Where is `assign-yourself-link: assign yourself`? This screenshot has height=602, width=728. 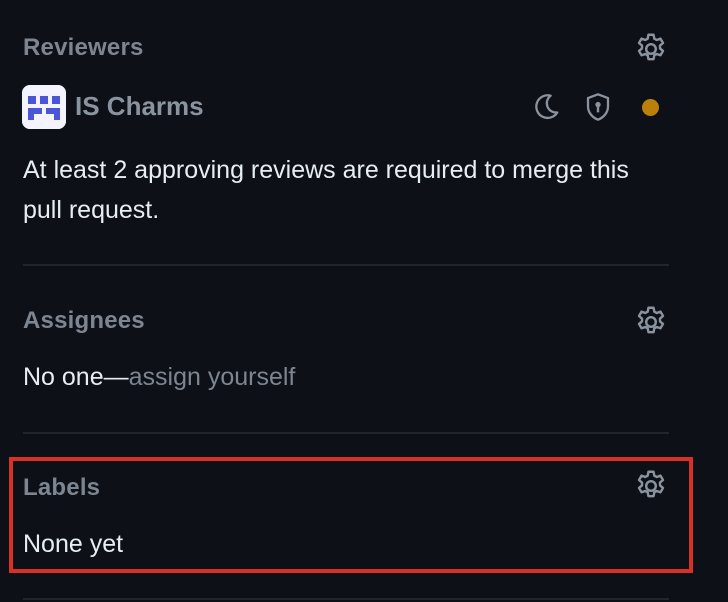
assign-yourself-link: assign yourself is located at coordinates (212, 377).